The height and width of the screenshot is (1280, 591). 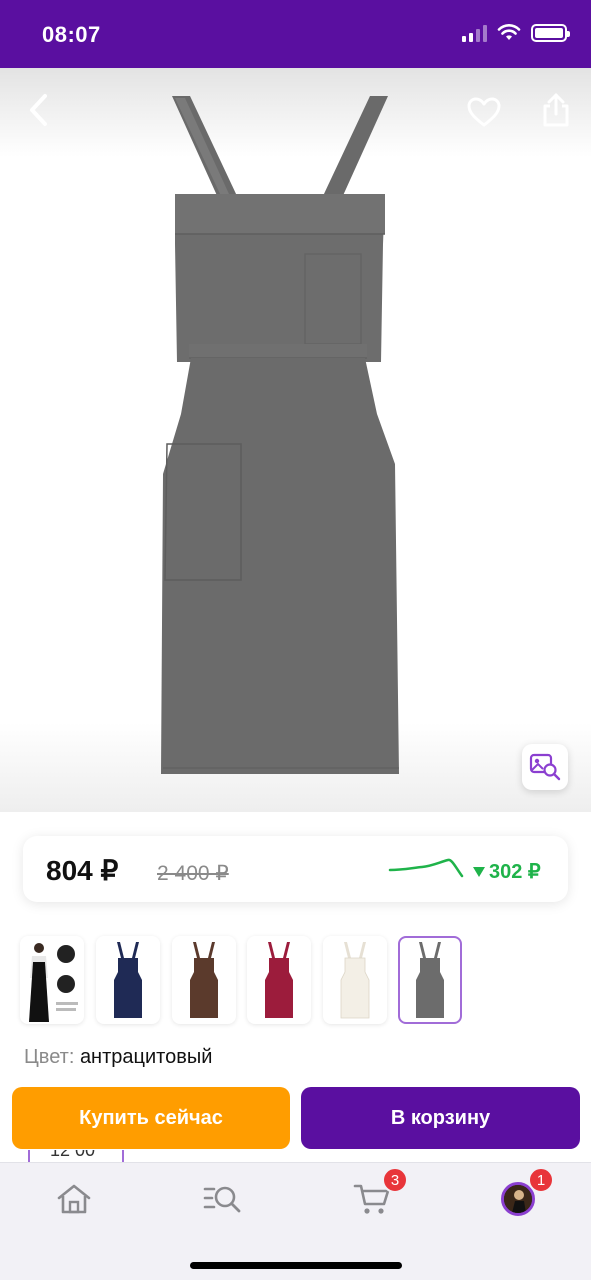 I want to click on apron-brown-image, so click(x=204, y=980).